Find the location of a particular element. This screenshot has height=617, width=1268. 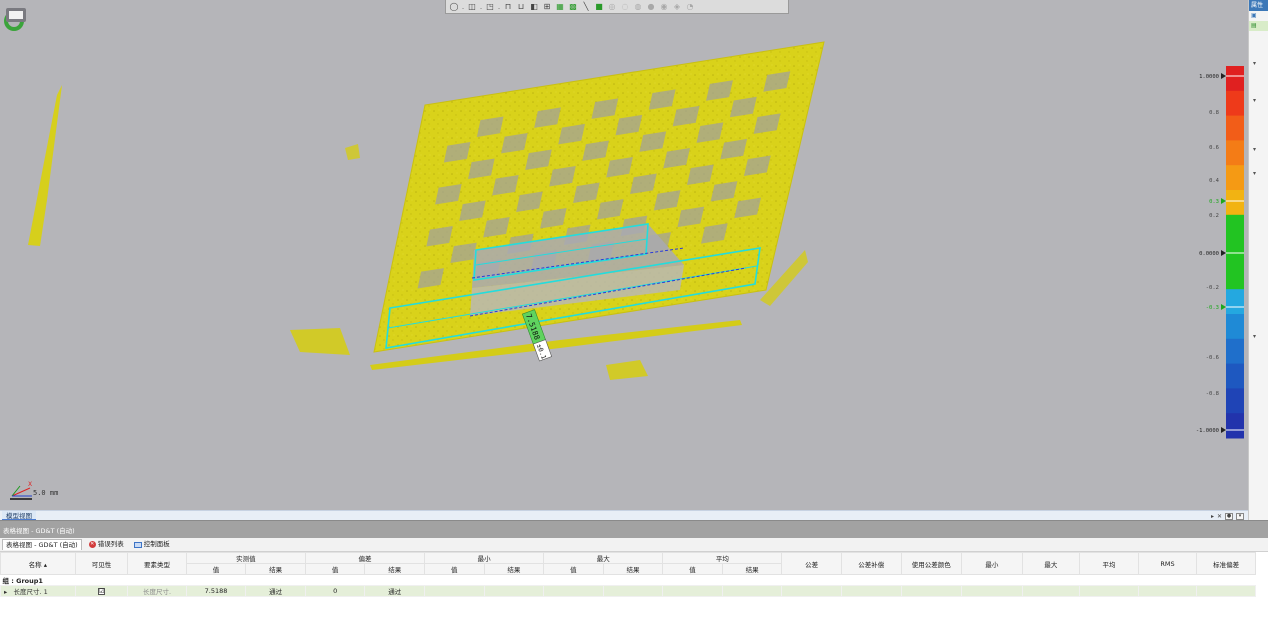

column-header-feature-type: 要素类型 is located at coordinates (157, 563).